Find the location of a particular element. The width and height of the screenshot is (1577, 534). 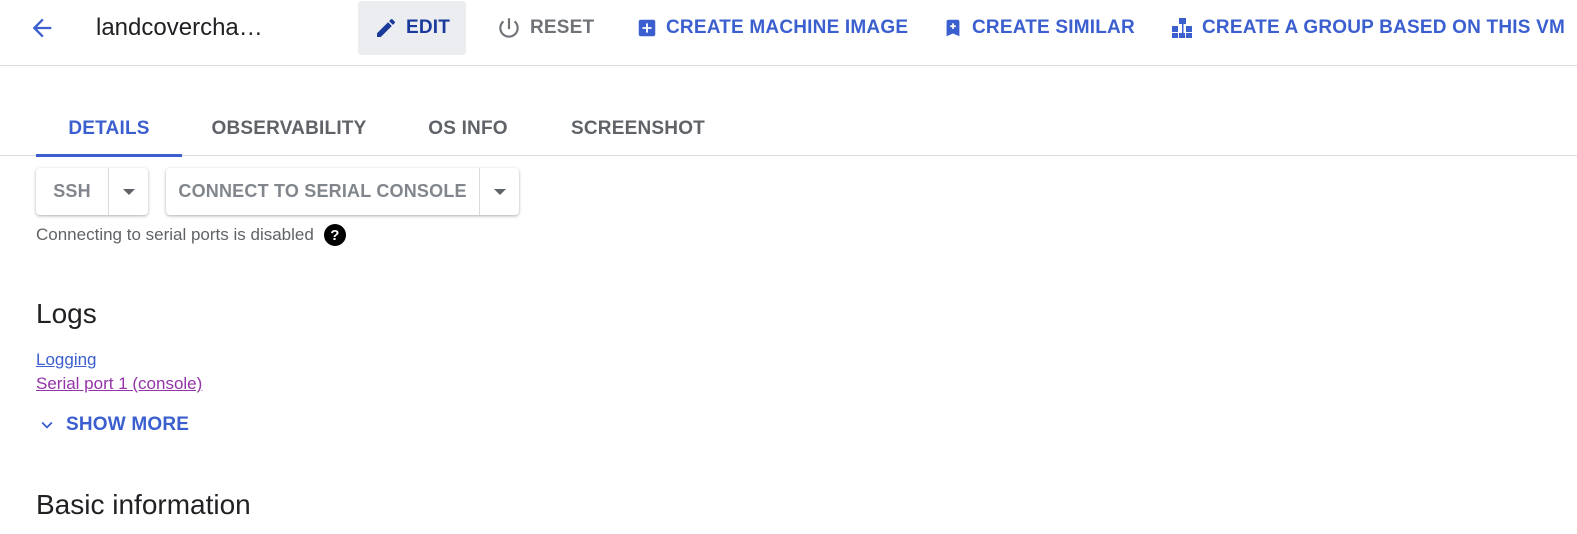

show-more-label: SHOW MORE is located at coordinates (128, 424).